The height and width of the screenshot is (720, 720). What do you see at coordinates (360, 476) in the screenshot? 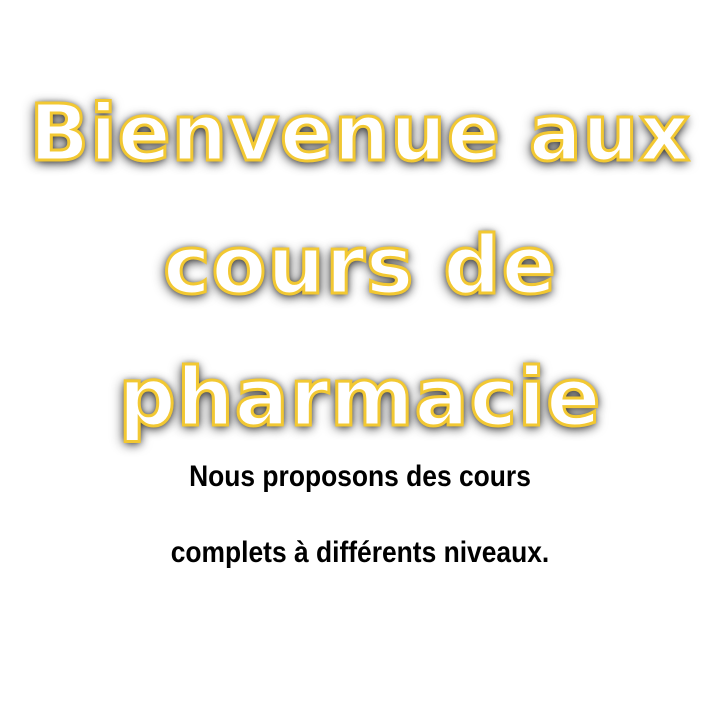
I see `subtitle-line-1: Nous proposons des cours` at bounding box center [360, 476].